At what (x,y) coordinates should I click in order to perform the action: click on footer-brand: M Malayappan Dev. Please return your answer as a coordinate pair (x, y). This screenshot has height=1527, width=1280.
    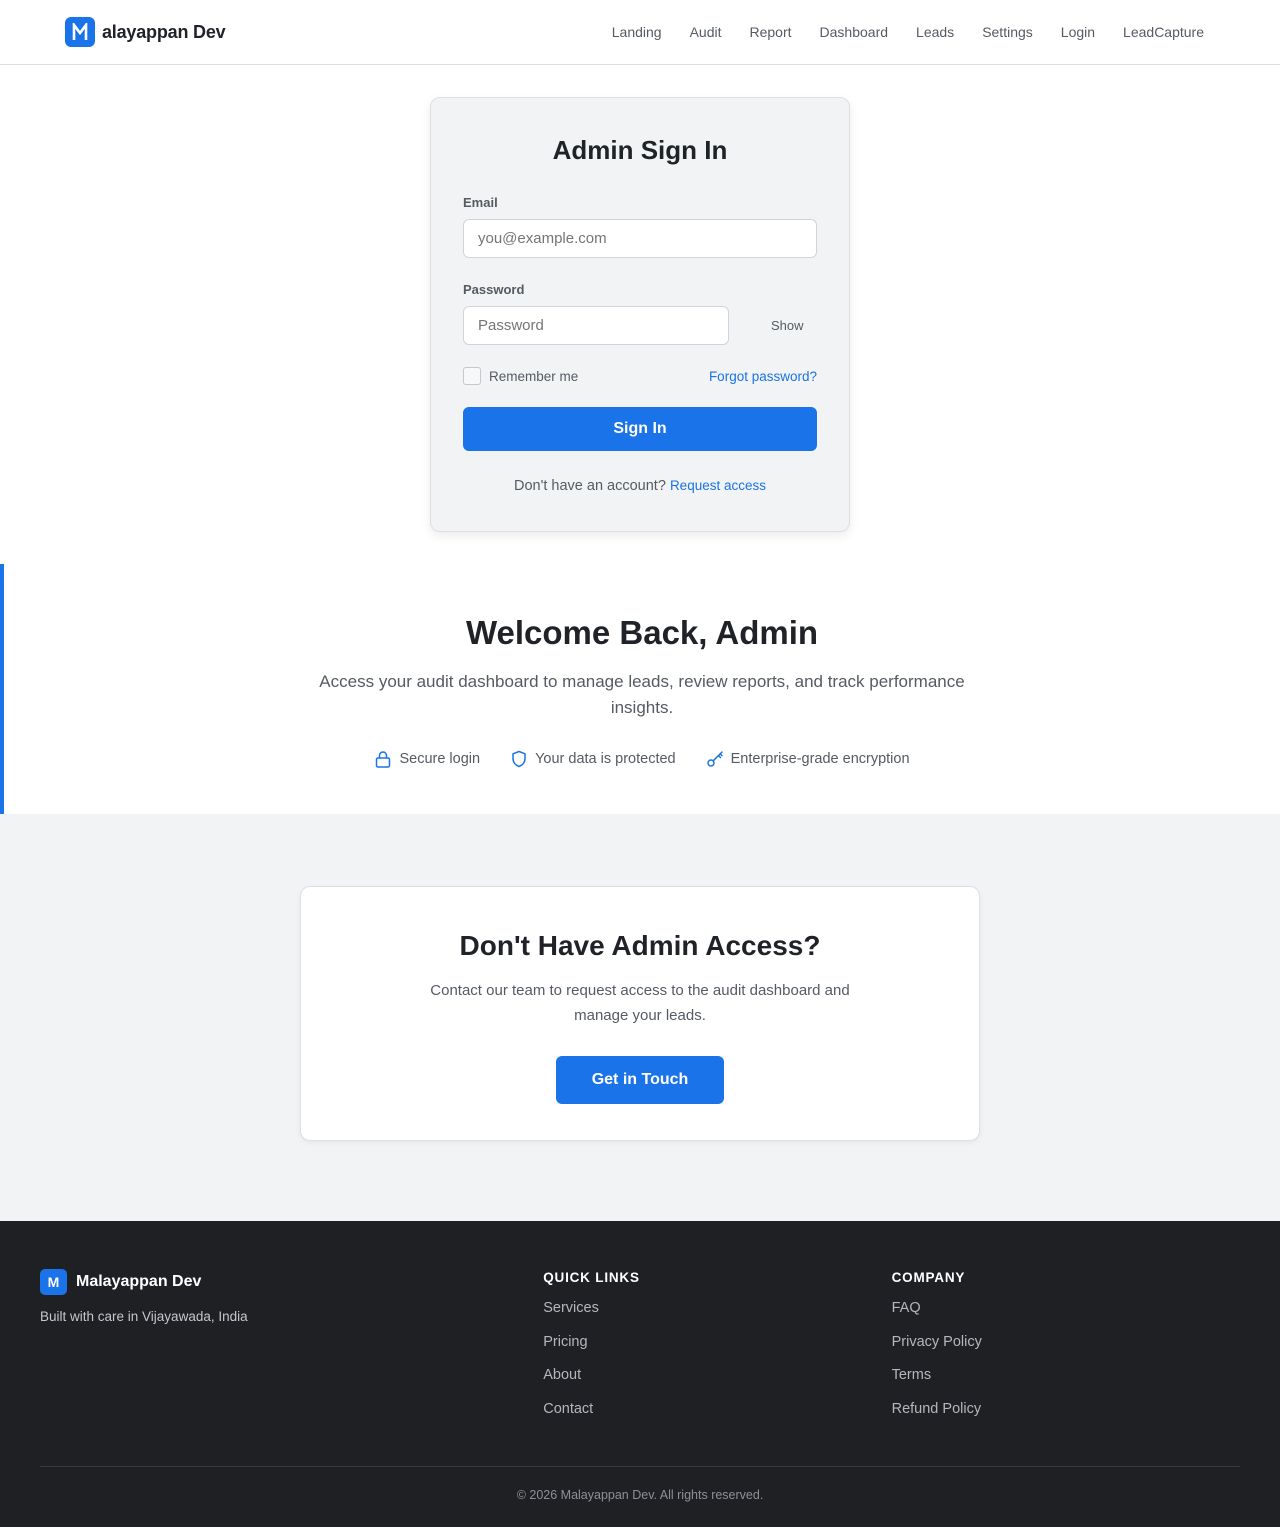
    Looking at the image, I should click on (291, 1282).